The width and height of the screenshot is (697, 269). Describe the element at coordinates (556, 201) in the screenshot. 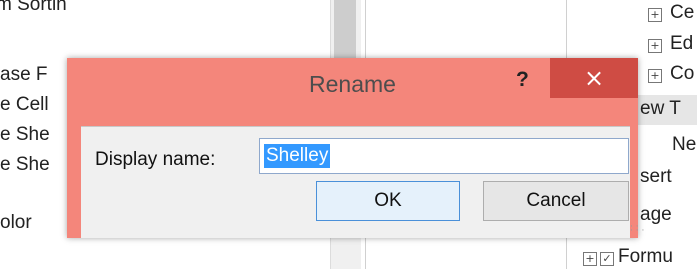

I see `cancel-button: Cancel` at that location.